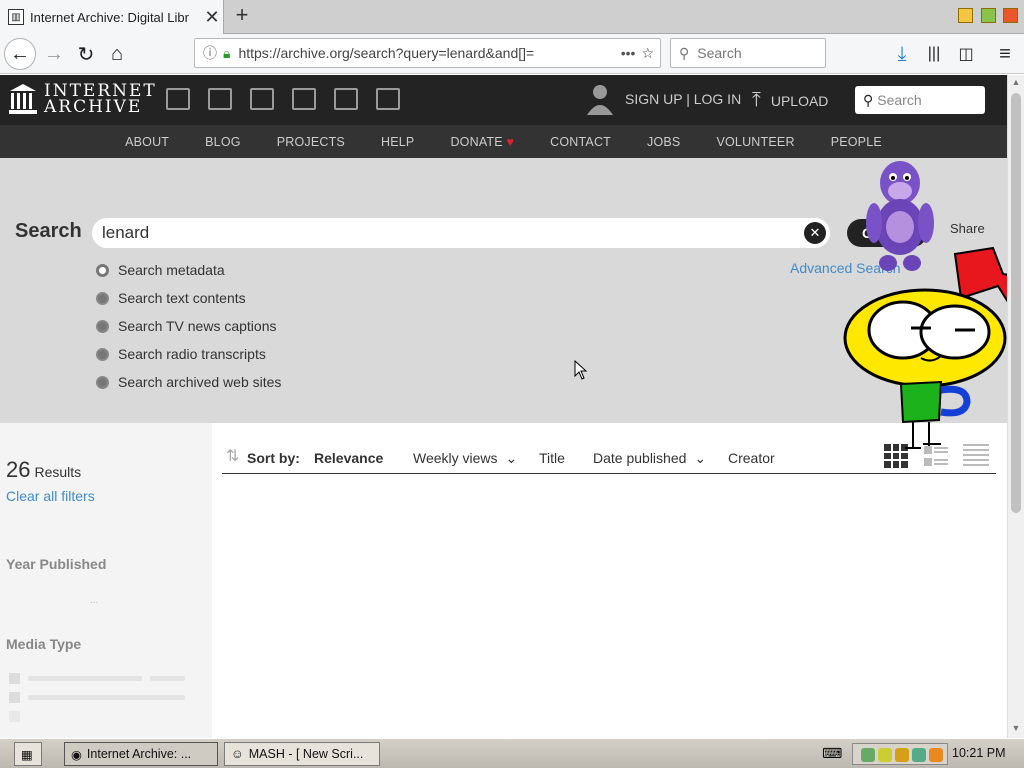  I want to click on sidebar-icon: ◫, so click(966, 54).